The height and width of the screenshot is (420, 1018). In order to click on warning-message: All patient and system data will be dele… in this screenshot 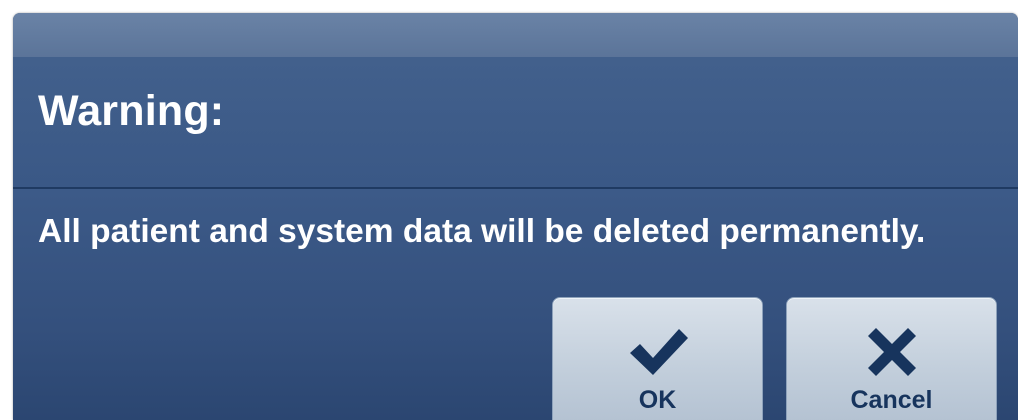, I will do `click(482, 231)`.